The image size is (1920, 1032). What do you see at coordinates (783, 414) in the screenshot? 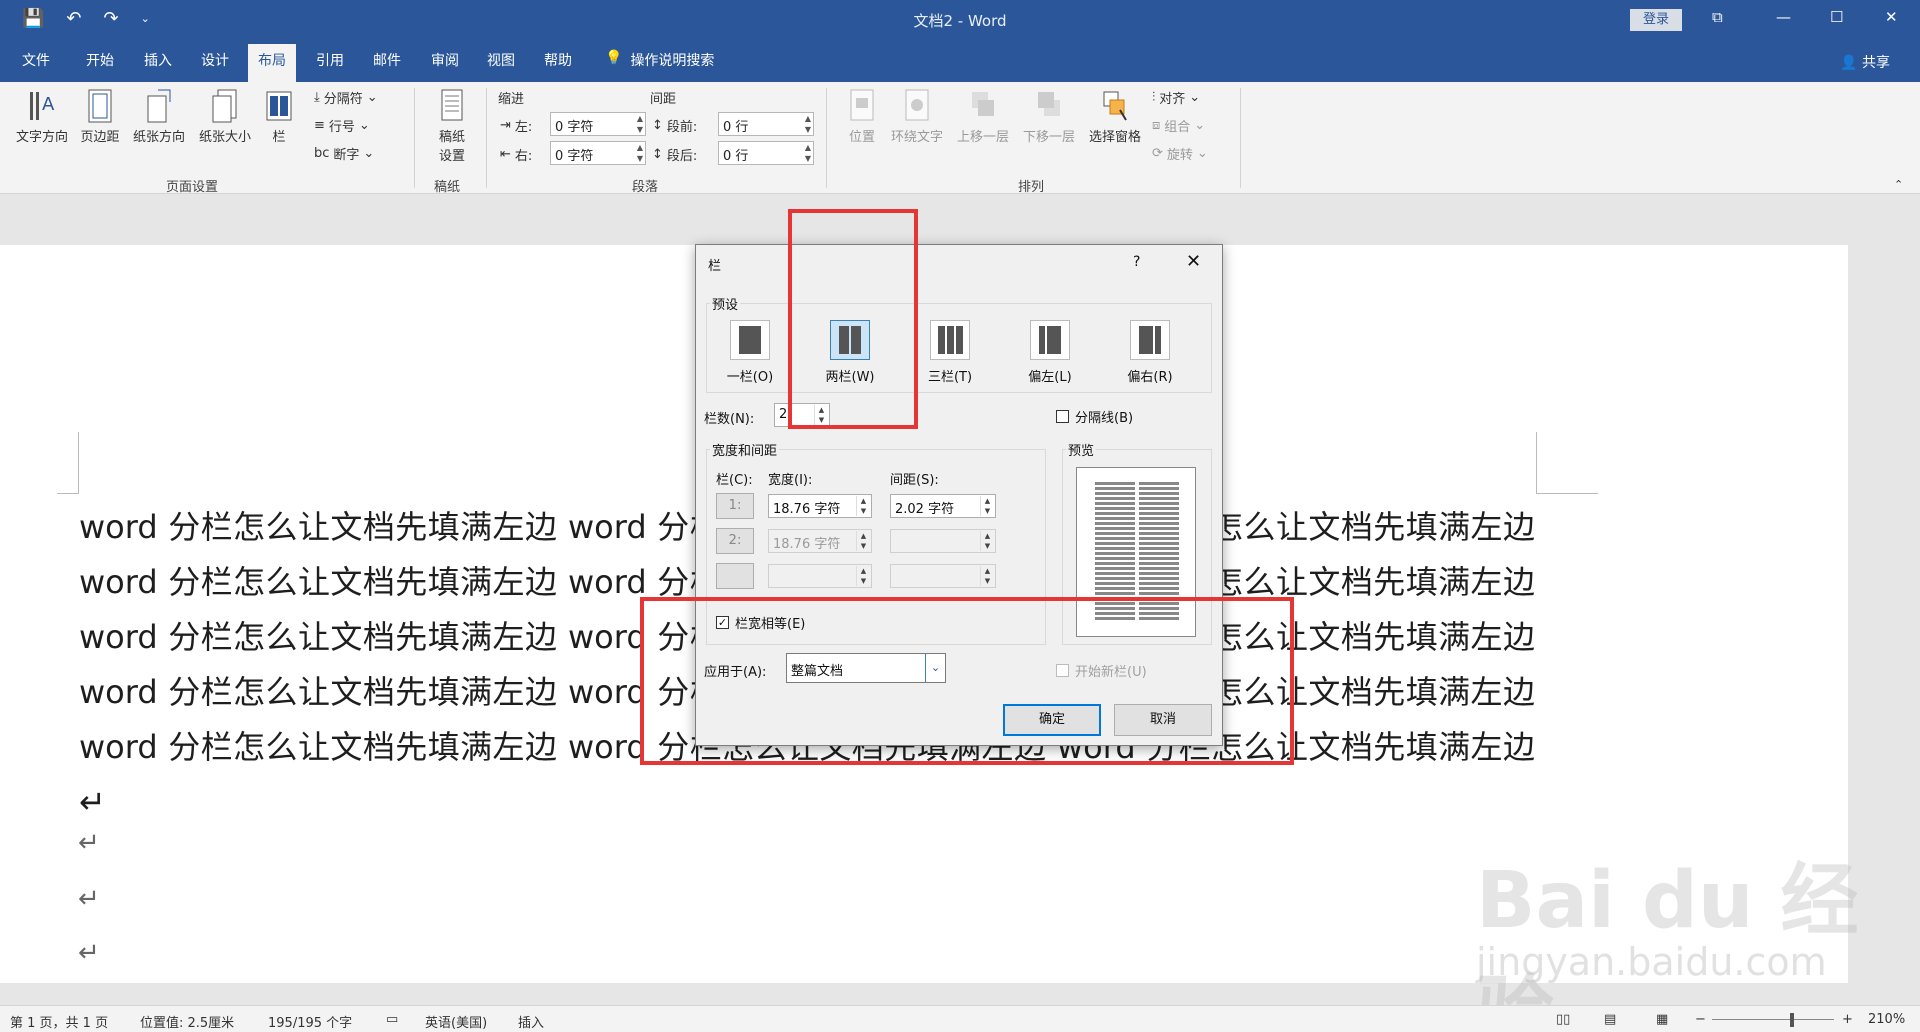
I see `num-cols-value: 2` at bounding box center [783, 414].